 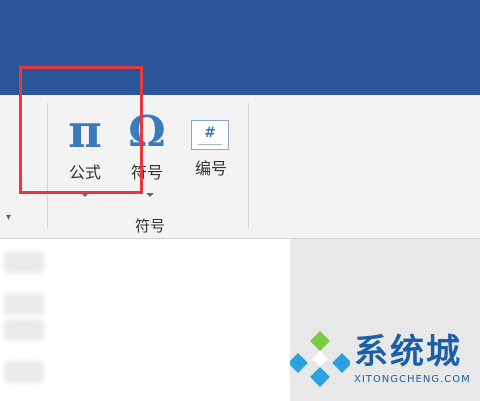 What do you see at coordinates (149, 226) in the screenshot?
I see `symbols-group-label: 符号` at bounding box center [149, 226].